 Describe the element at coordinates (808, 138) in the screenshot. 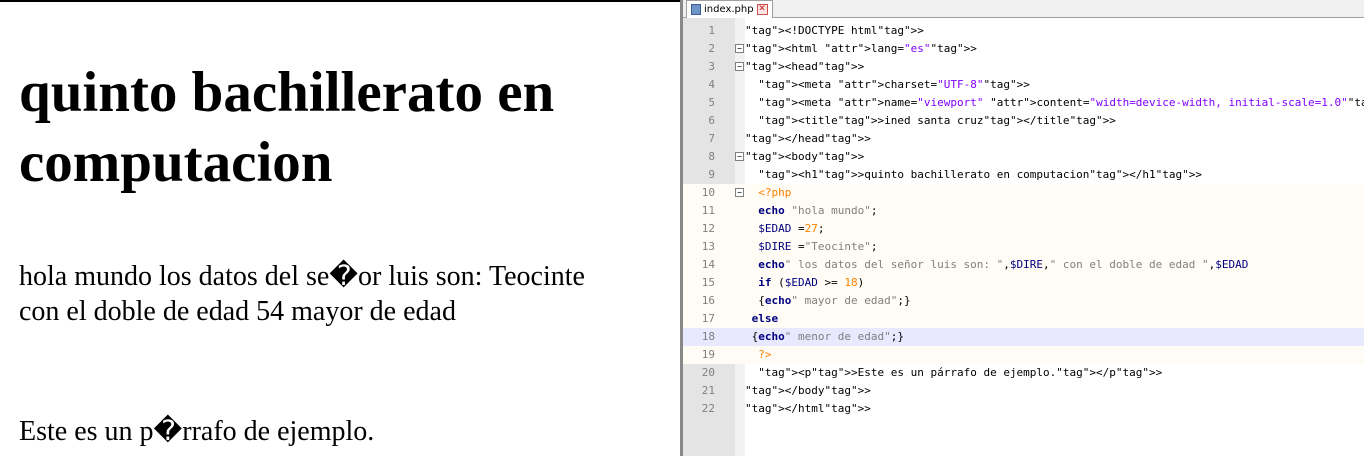

I see `code-text: "tag"></head"tag">>` at that location.